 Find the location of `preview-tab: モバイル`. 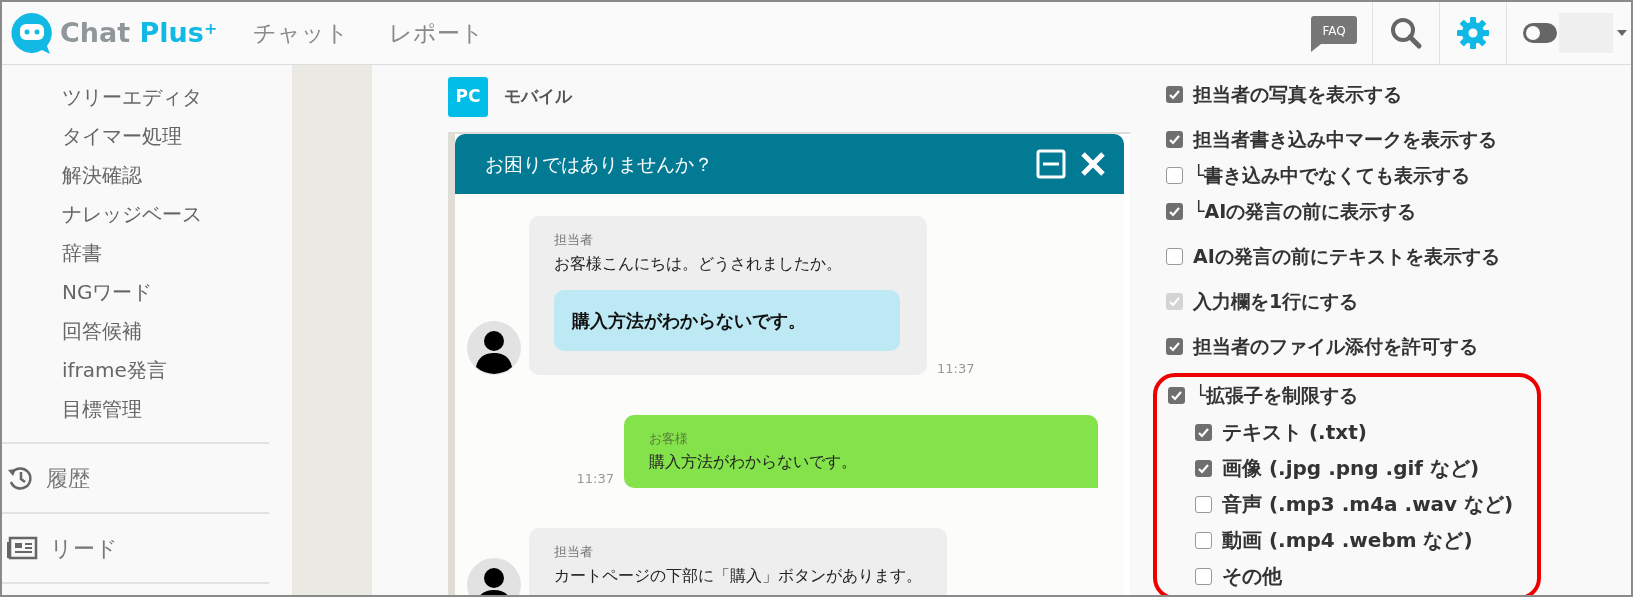

preview-tab: モバイル is located at coordinates (538, 97).